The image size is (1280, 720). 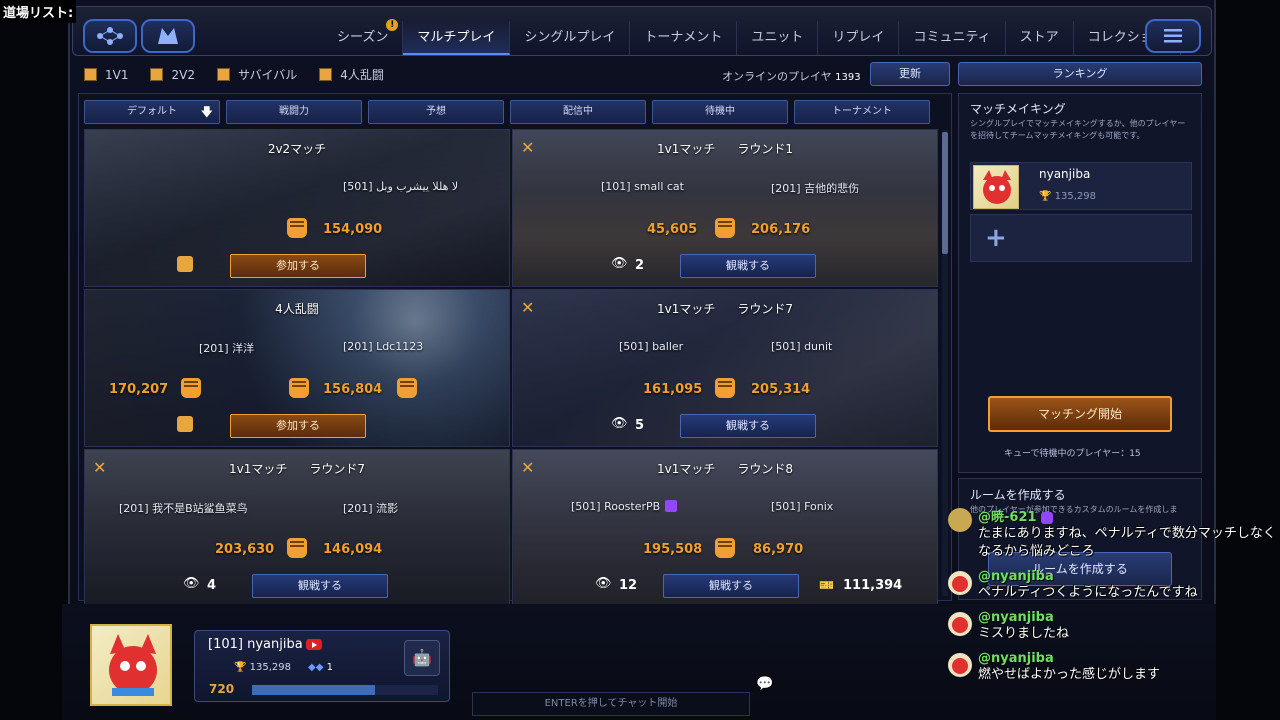 What do you see at coordinates (640, 425) in the screenshot?
I see `viewer-count: 5` at bounding box center [640, 425].